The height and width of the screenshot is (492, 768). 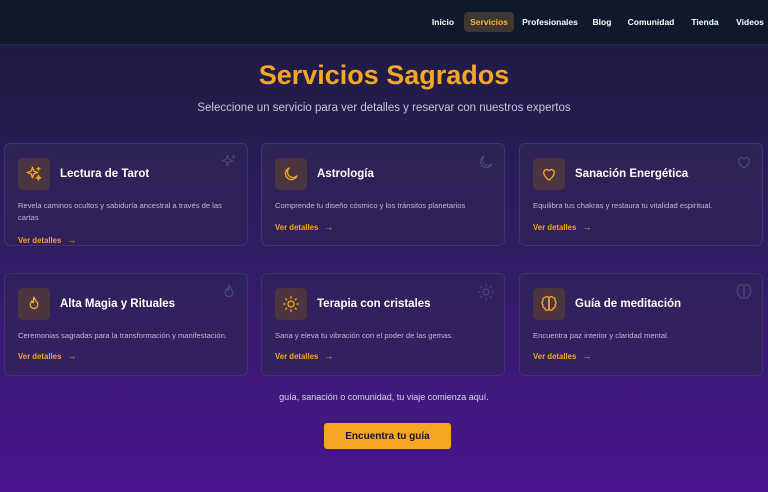 I want to click on nav-item-profesionales: Profesionales, so click(x=550, y=22).